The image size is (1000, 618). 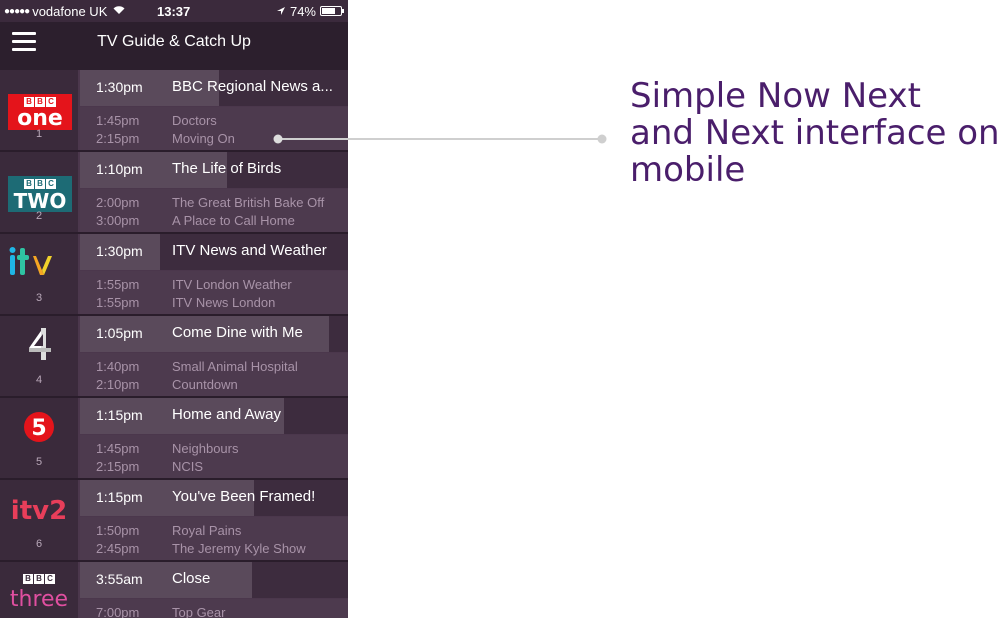 What do you see at coordinates (207, 530) in the screenshot?
I see `next-title: Royal Pains` at bounding box center [207, 530].